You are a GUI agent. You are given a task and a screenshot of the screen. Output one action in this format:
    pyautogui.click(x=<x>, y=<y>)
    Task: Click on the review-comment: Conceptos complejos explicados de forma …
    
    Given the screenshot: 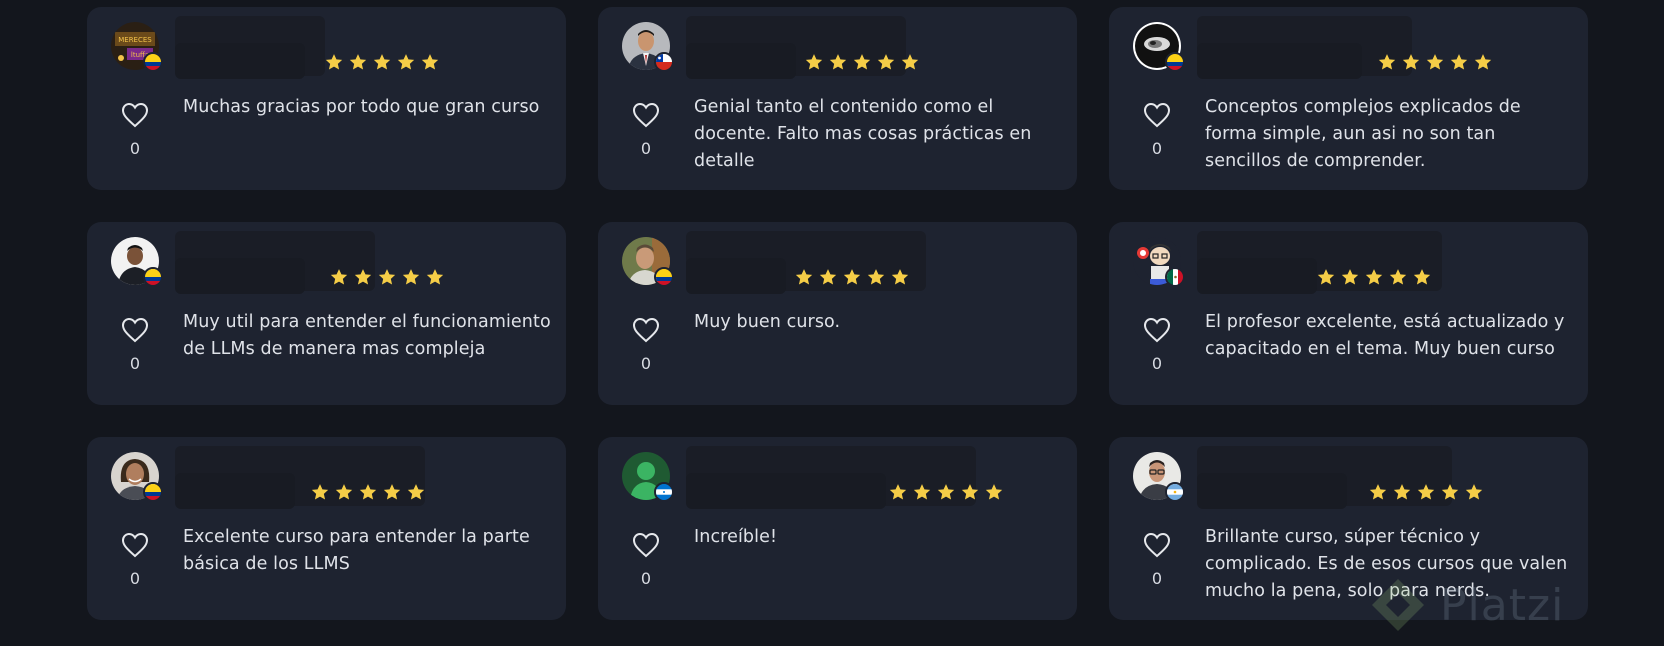 What is the action you would take?
    pyautogui.click(x=1363, y=134)
    